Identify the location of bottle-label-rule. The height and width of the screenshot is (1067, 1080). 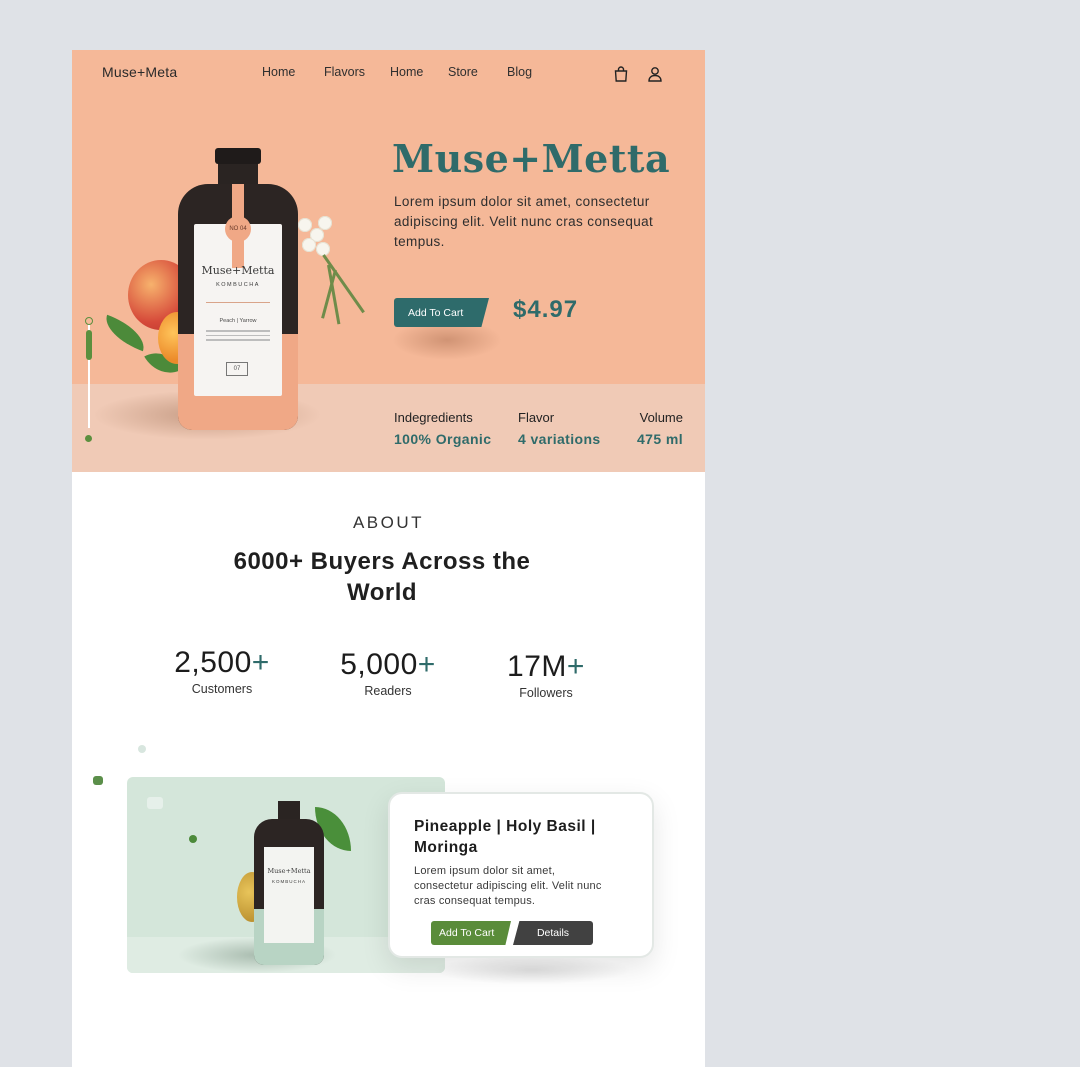
(238, 302).